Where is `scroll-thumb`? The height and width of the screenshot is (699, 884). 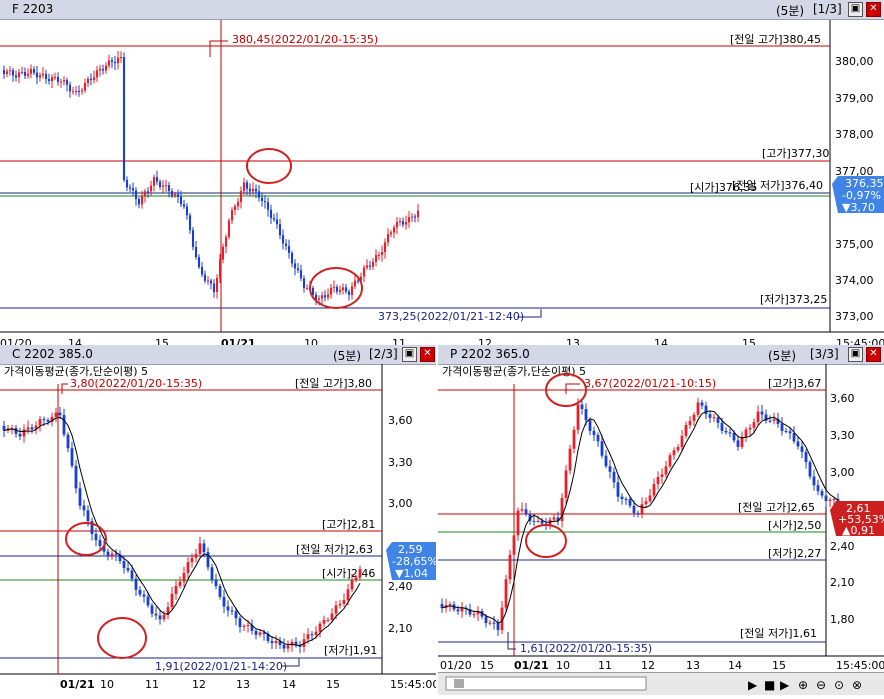
scroll-thumb is located at coordinates (459, 683).